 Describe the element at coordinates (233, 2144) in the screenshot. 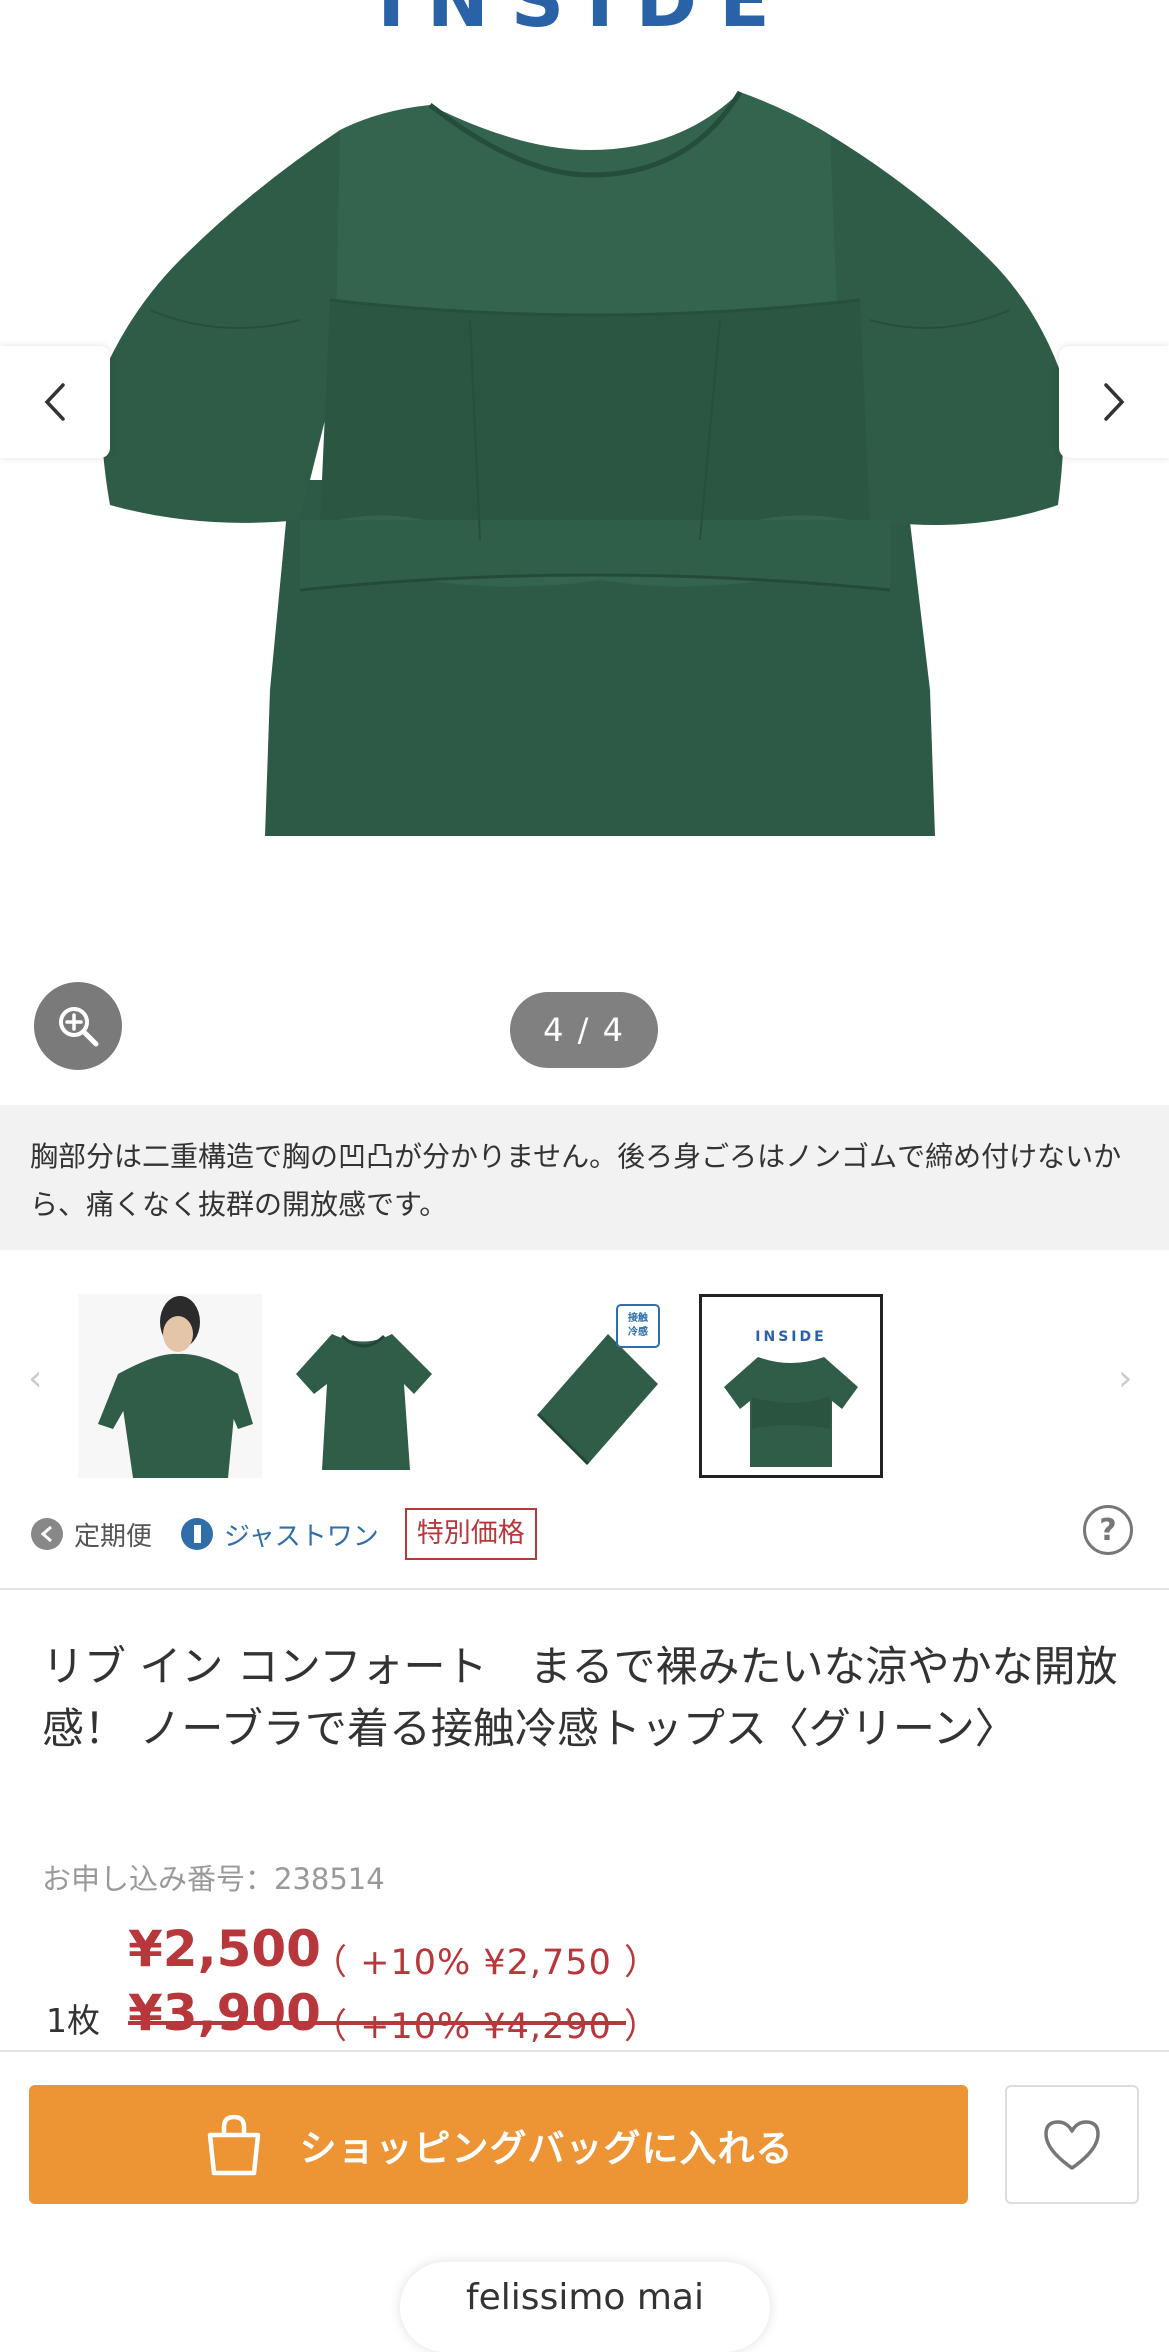

I see `shopping-bag-icon` at that location.